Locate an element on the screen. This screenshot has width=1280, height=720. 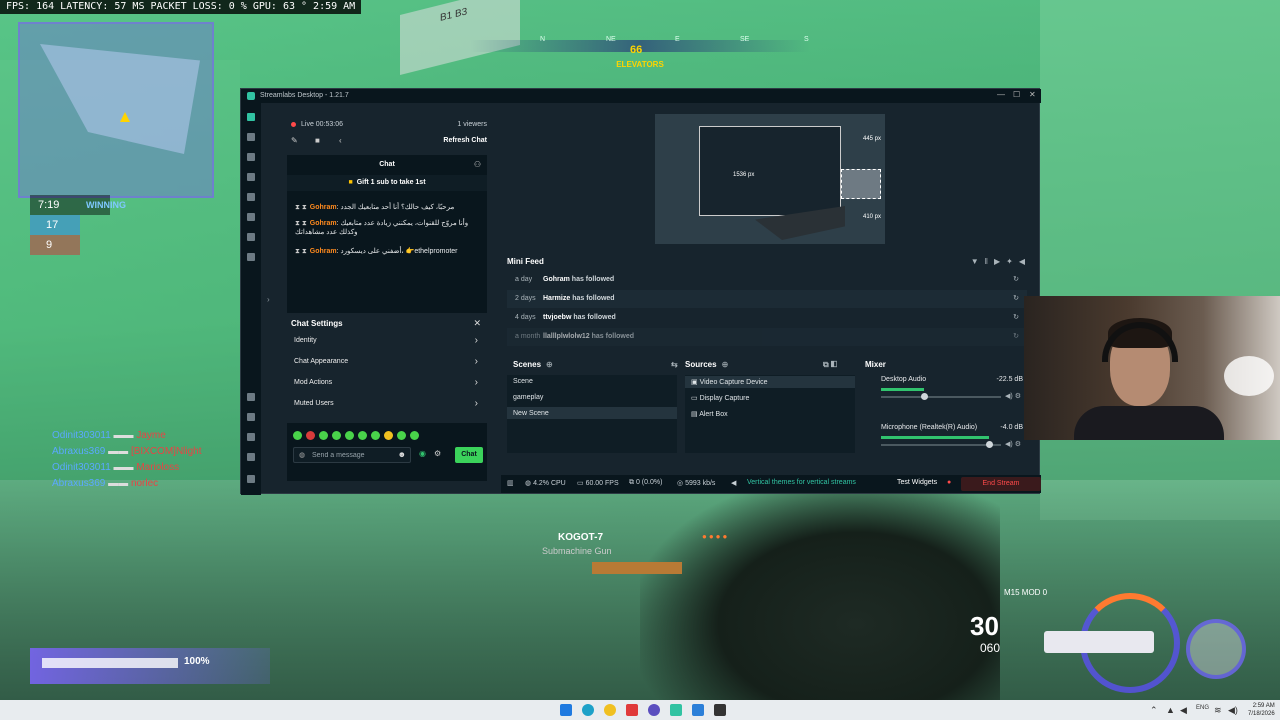
edge-icon is located at coordinates (588, 710).